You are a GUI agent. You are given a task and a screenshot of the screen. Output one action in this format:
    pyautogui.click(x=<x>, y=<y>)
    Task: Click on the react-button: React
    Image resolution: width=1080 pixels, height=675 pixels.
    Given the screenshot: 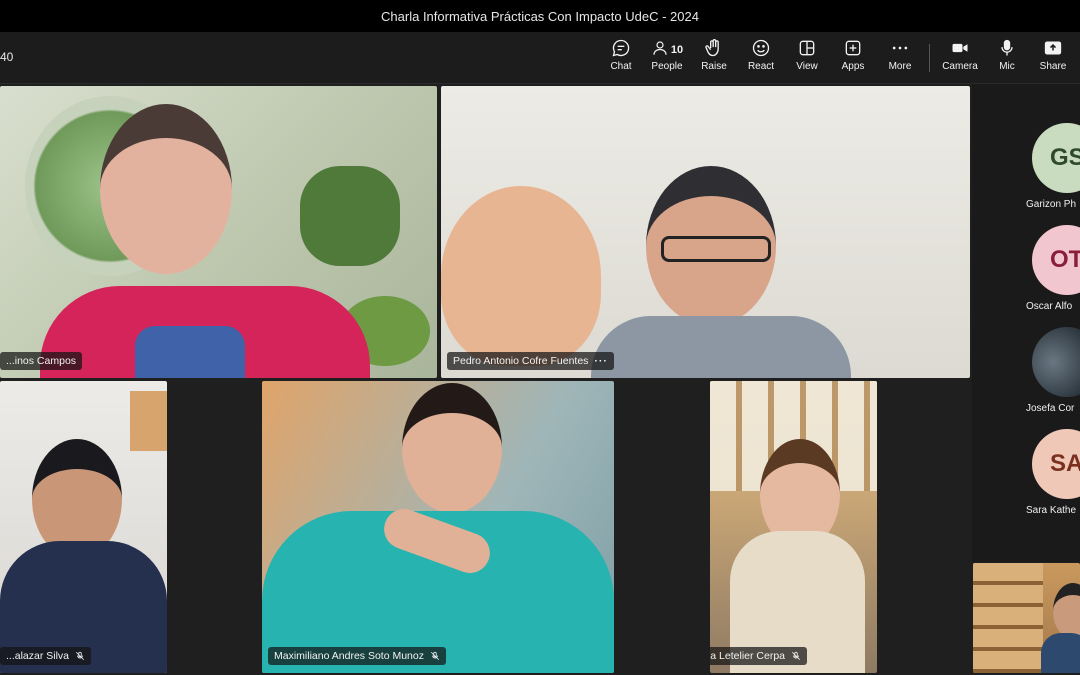 What is the action you would take?
    pyautogui.click(x=761, y=59)
    